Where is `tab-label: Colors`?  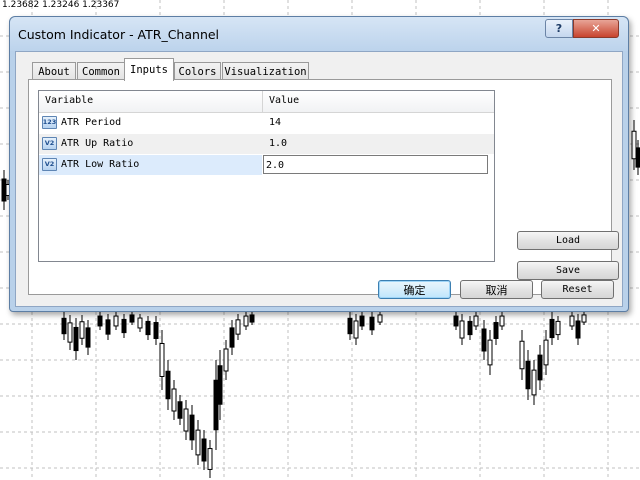
tab-label: Colors is located at coordinates (197, 71).